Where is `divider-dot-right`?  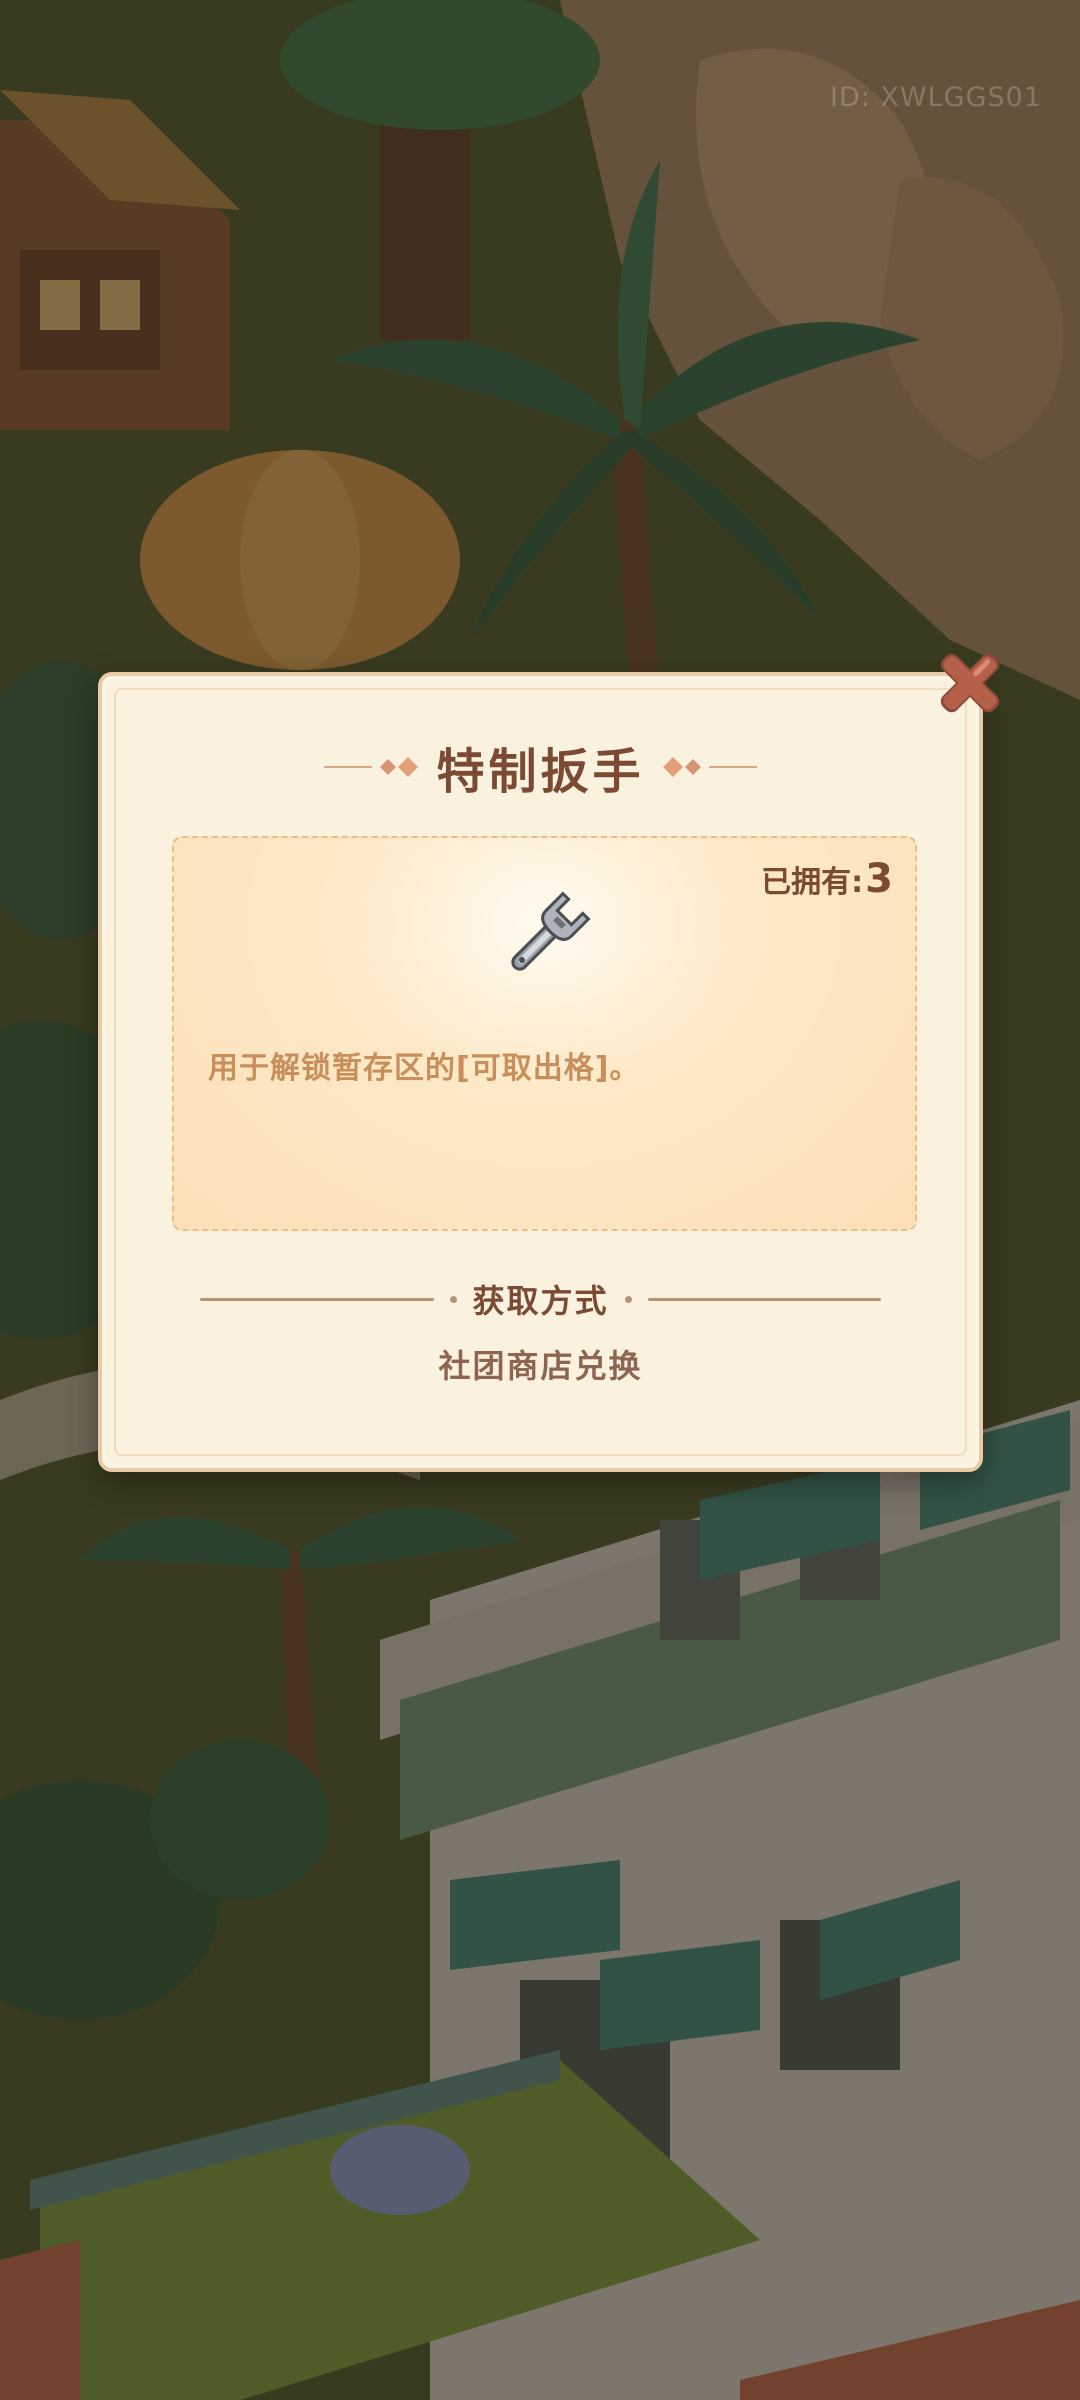 divider-dot-right is located at coordinates (628, 1299).